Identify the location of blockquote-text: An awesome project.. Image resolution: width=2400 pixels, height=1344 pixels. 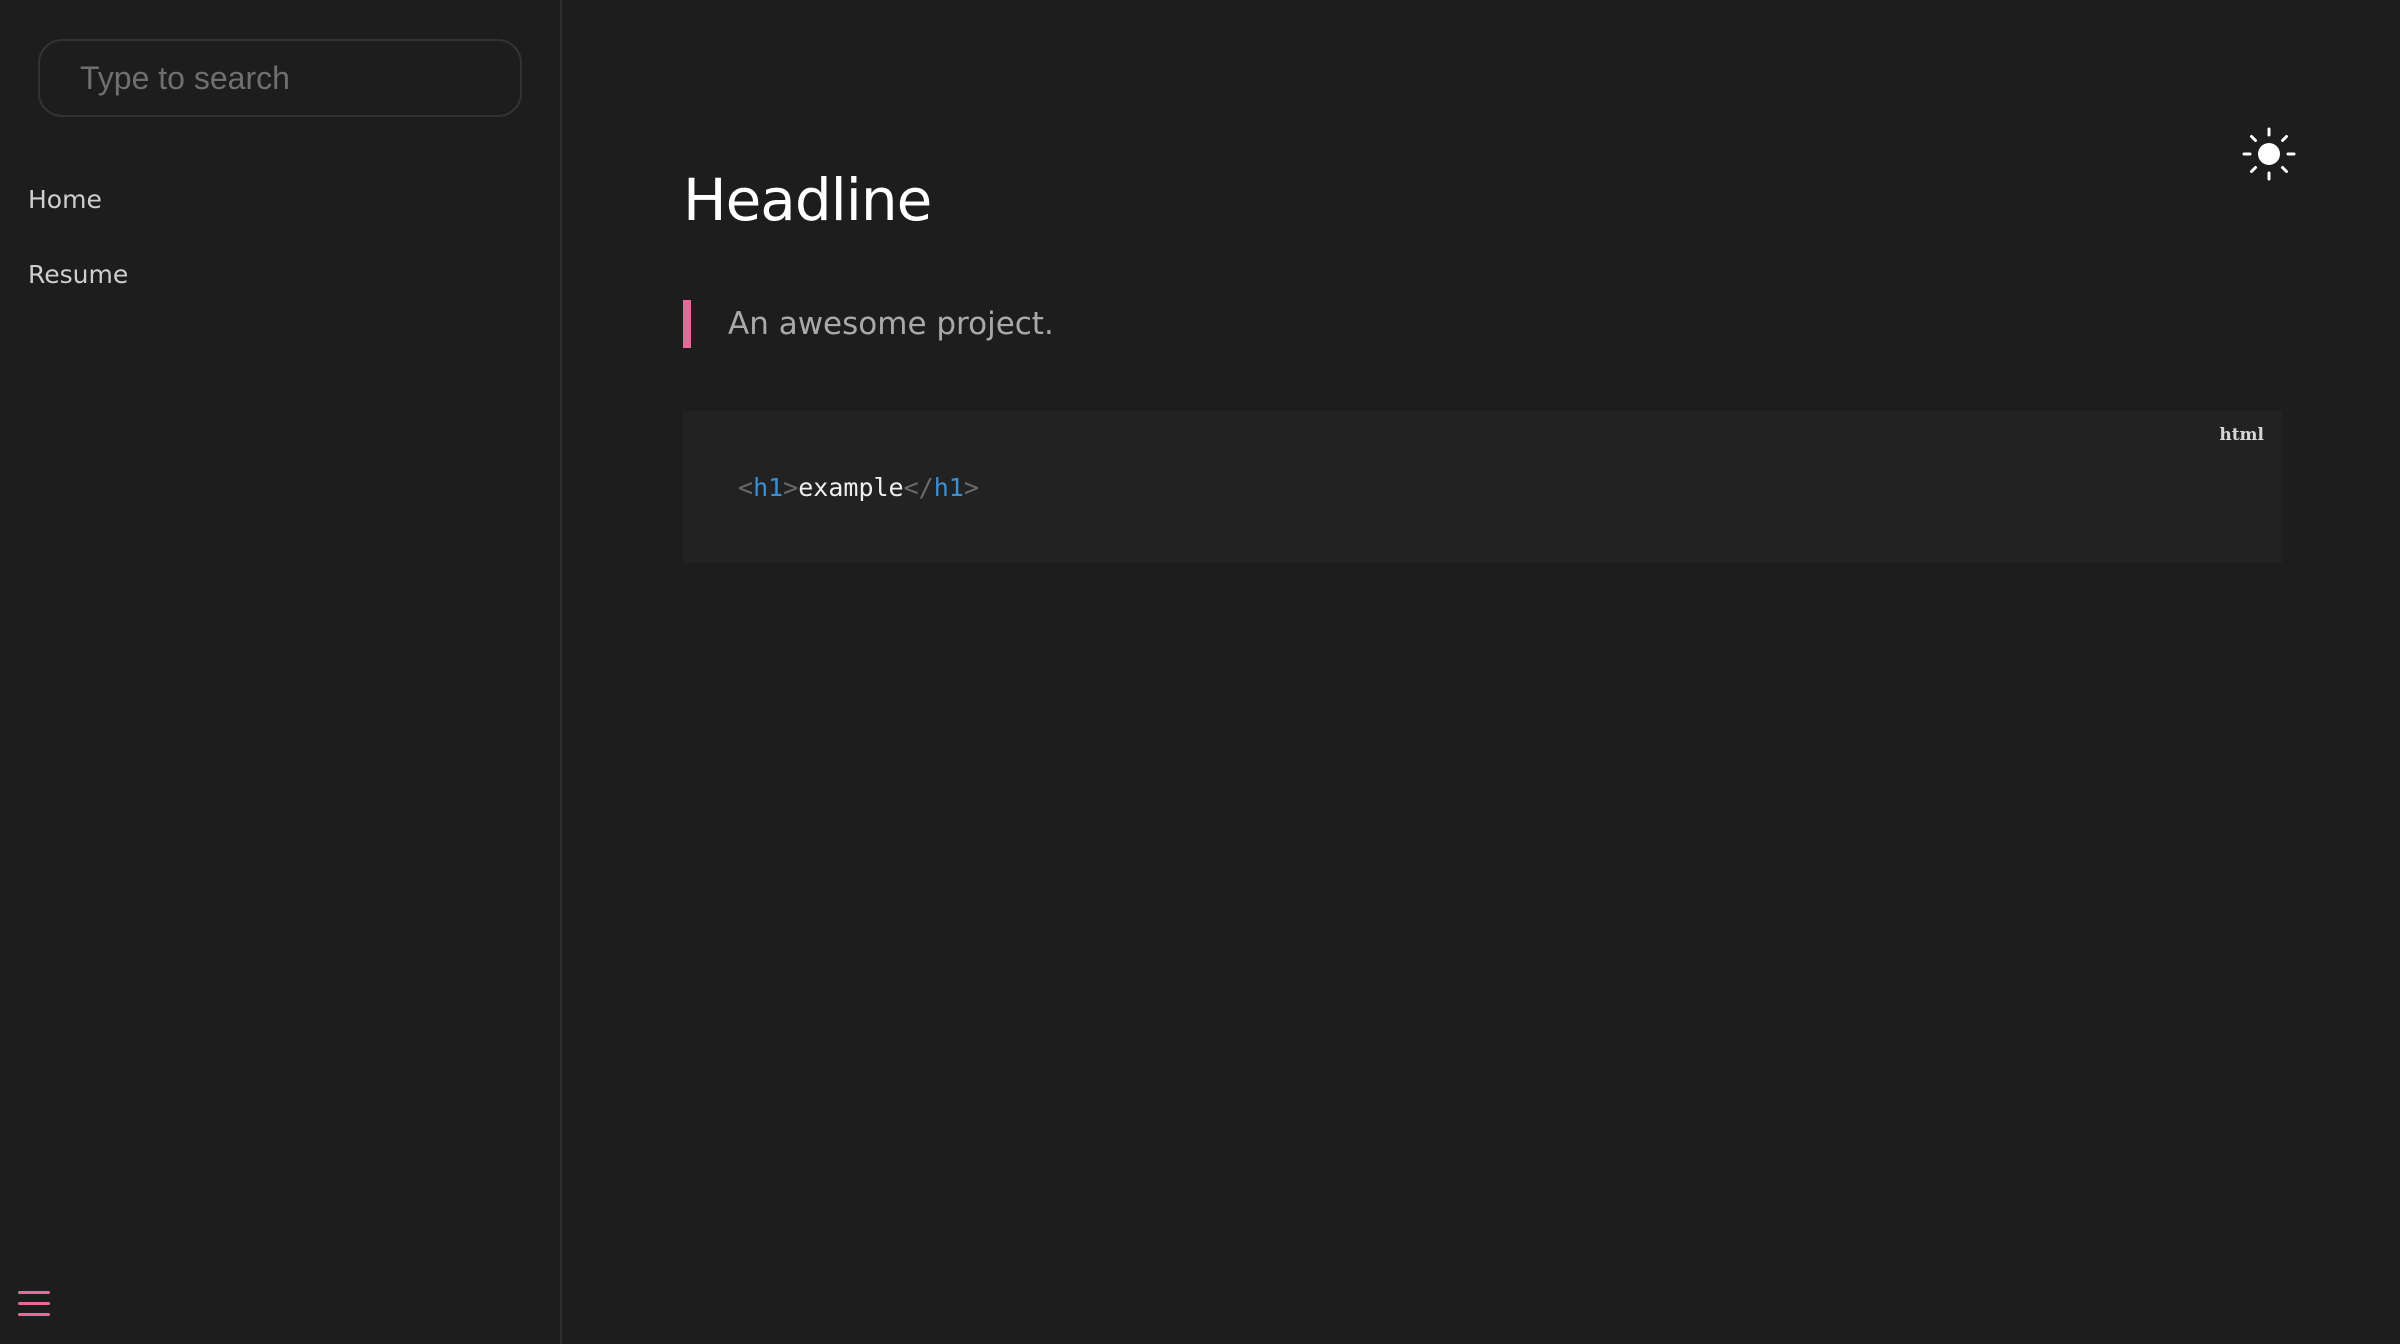
(891, 324).